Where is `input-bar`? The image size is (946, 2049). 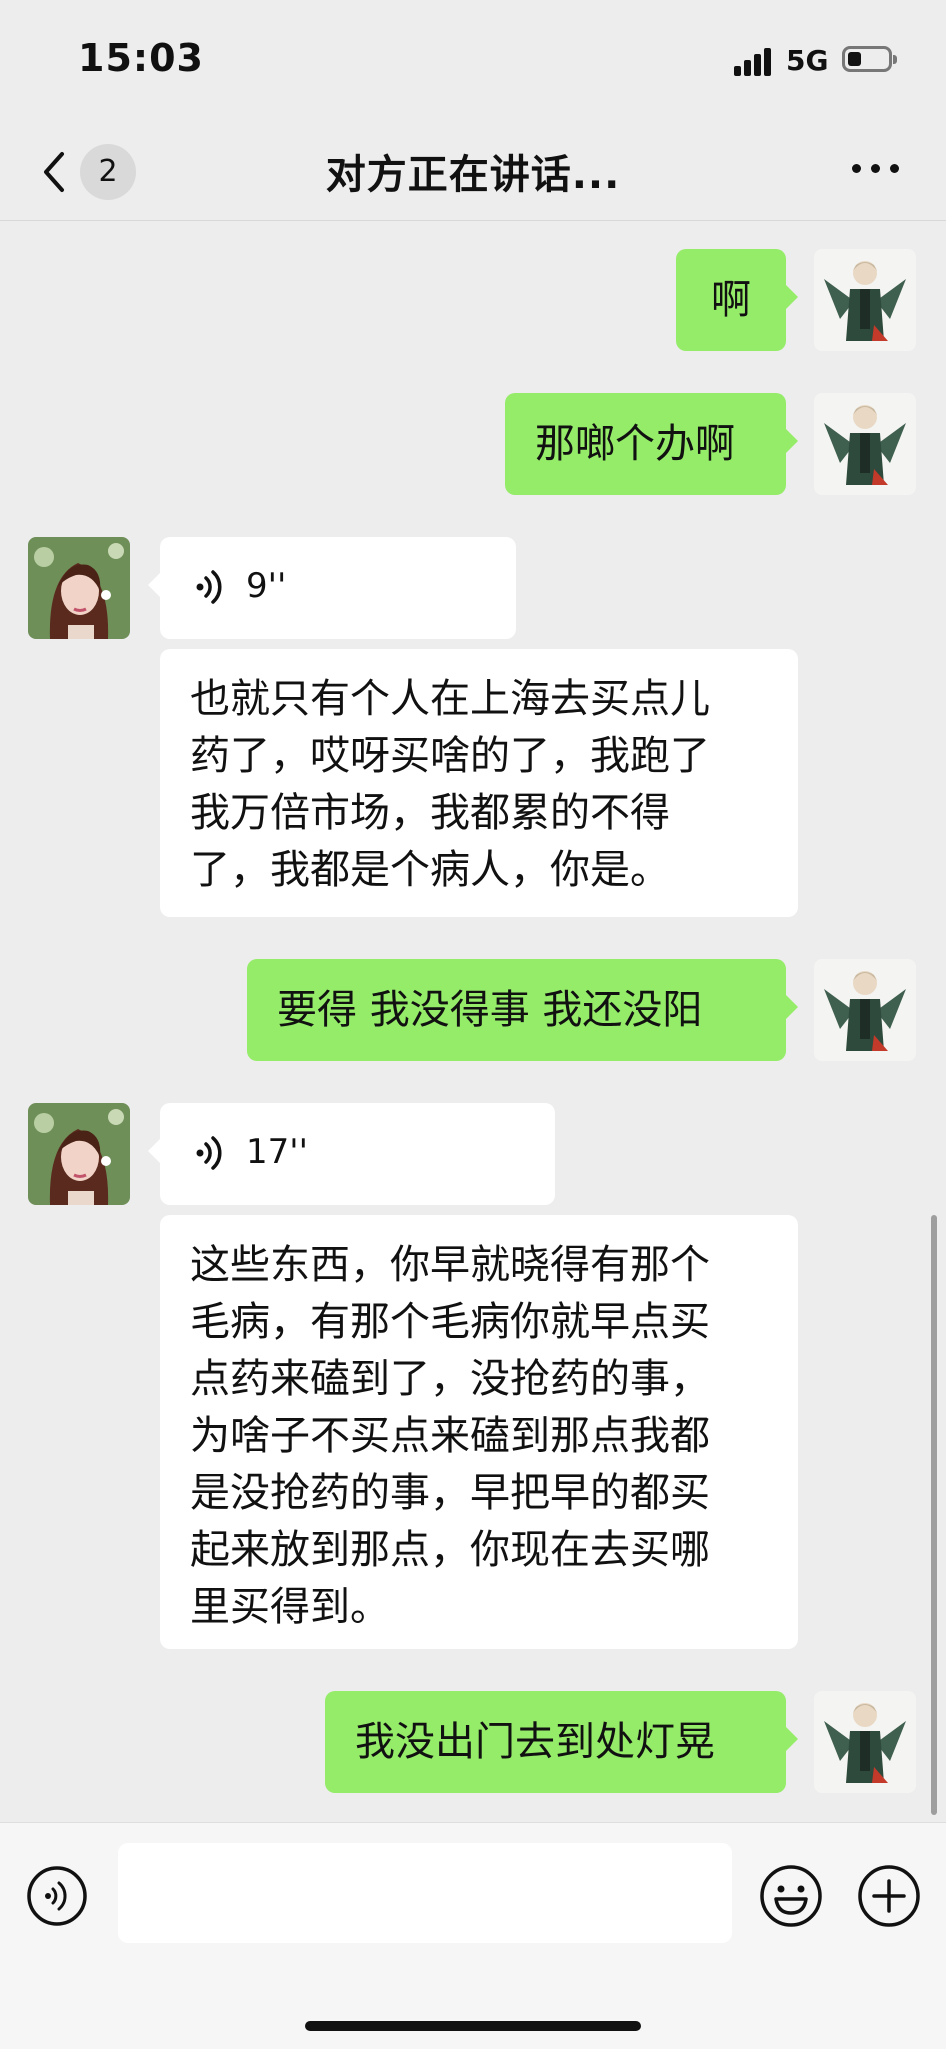
input-bar is located at coordinates (473, 1935).